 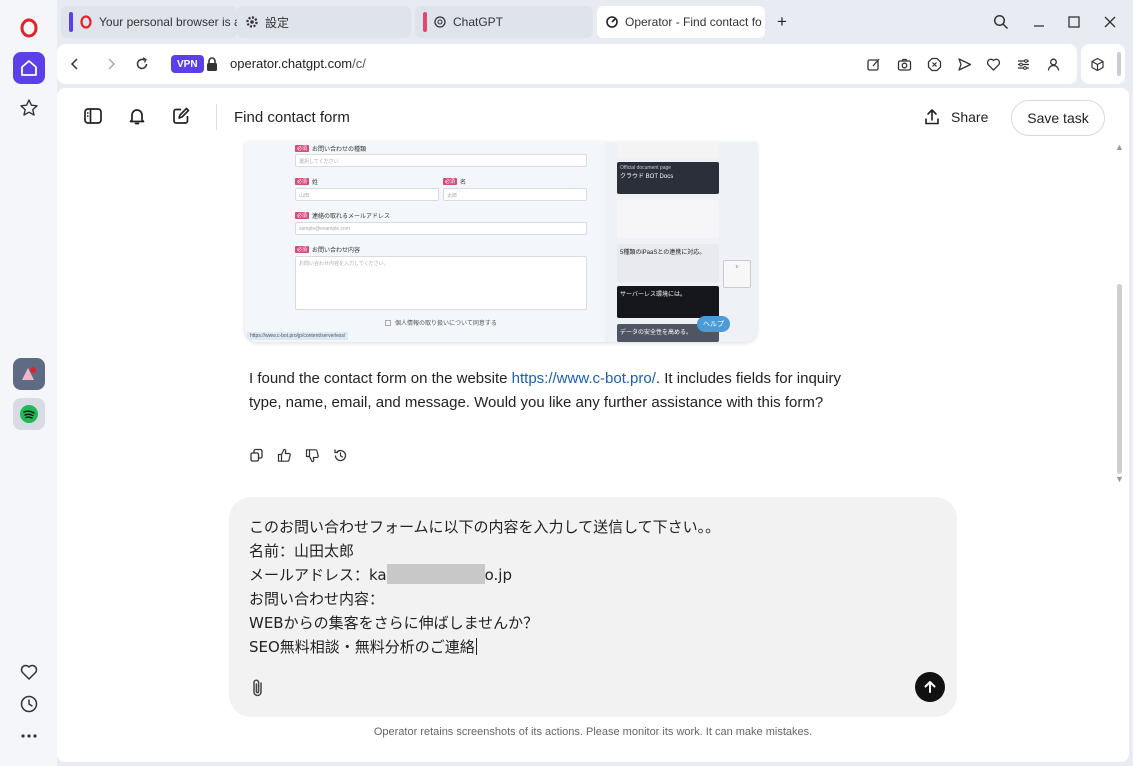 What do you see at coordinates (970, 117) in the screenshot?
I see `share-label: Share` at bounding box center [970, 117].